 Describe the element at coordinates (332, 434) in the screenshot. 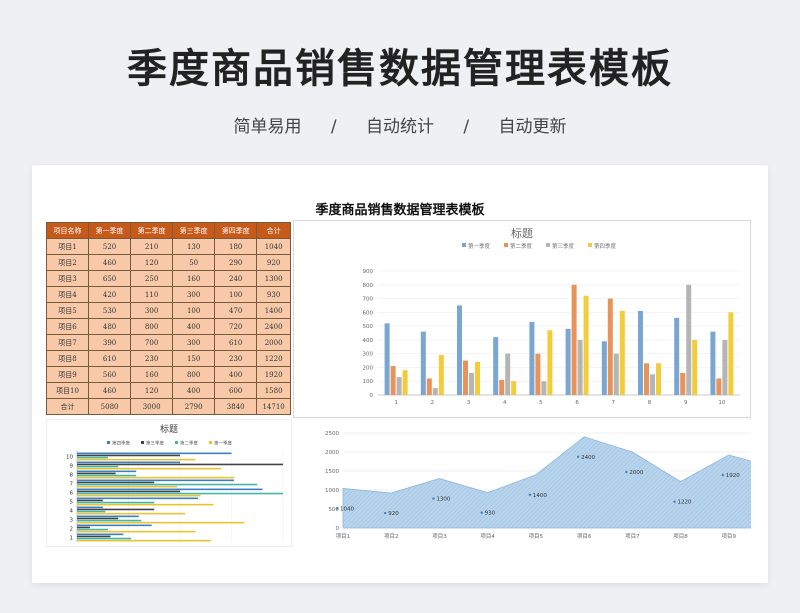

I see `y-tick-label: 2500` at that location.